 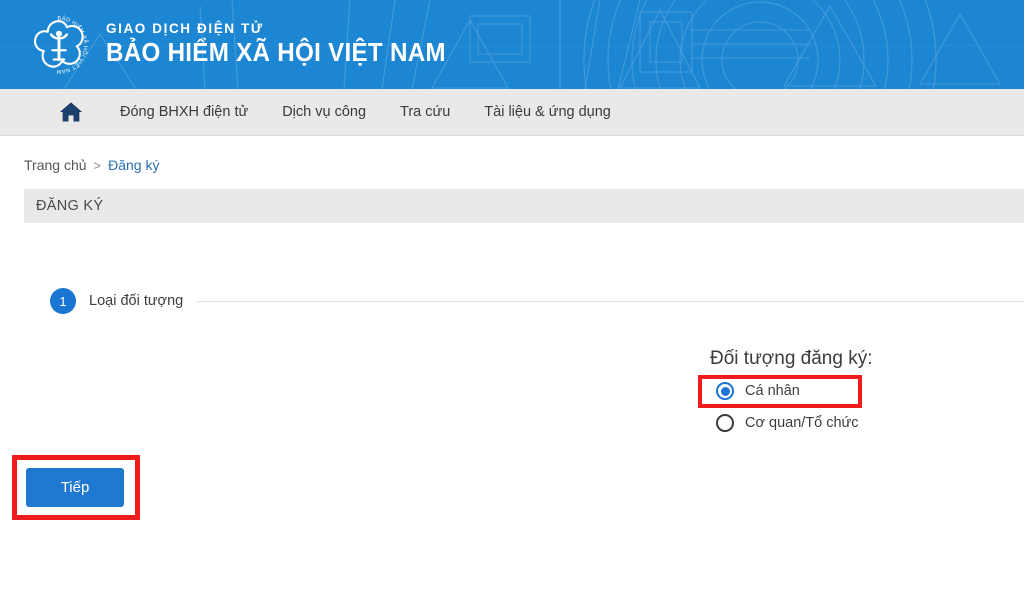 I want to click on step-label: Loại đối tượng, so click(x=136, y=301).